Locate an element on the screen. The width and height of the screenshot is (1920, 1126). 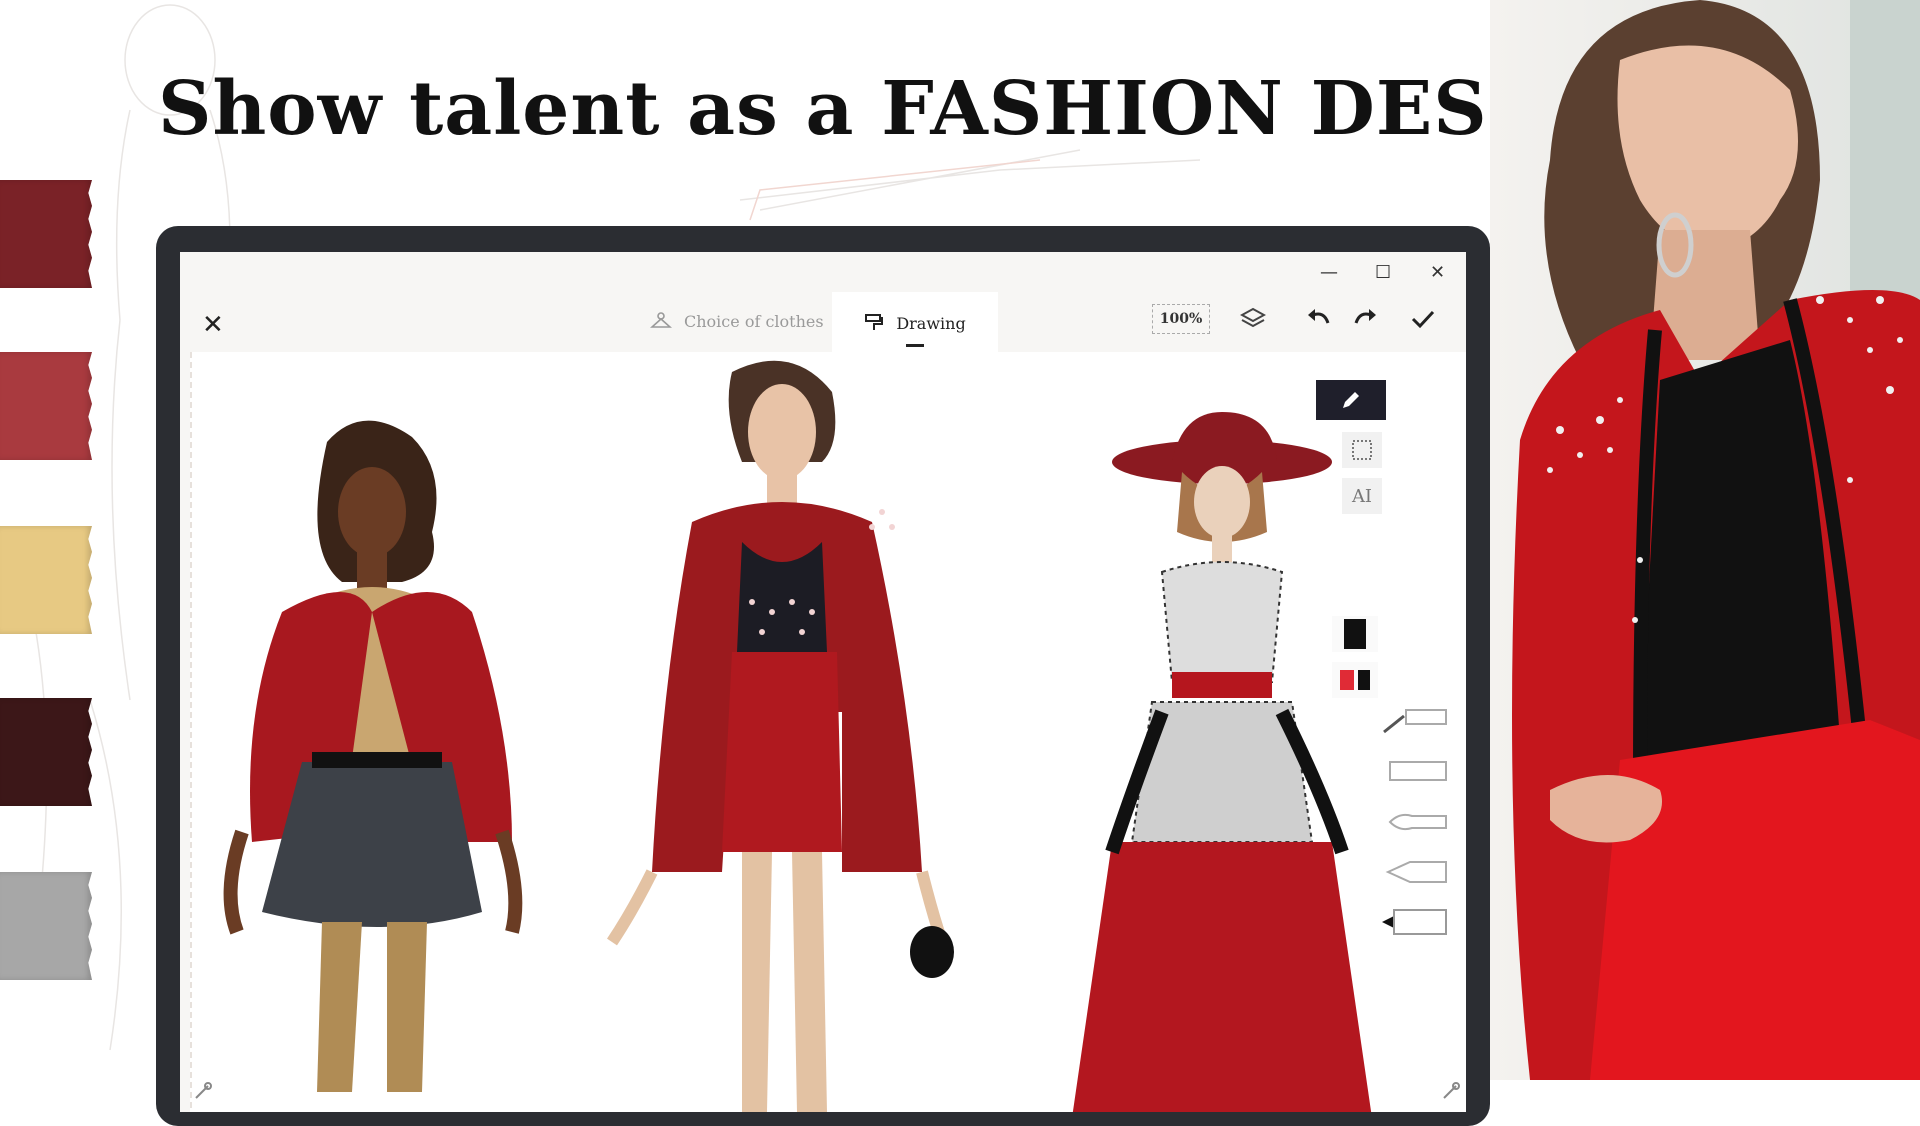
figure-sketch-center is located at coordinates (780, 736).